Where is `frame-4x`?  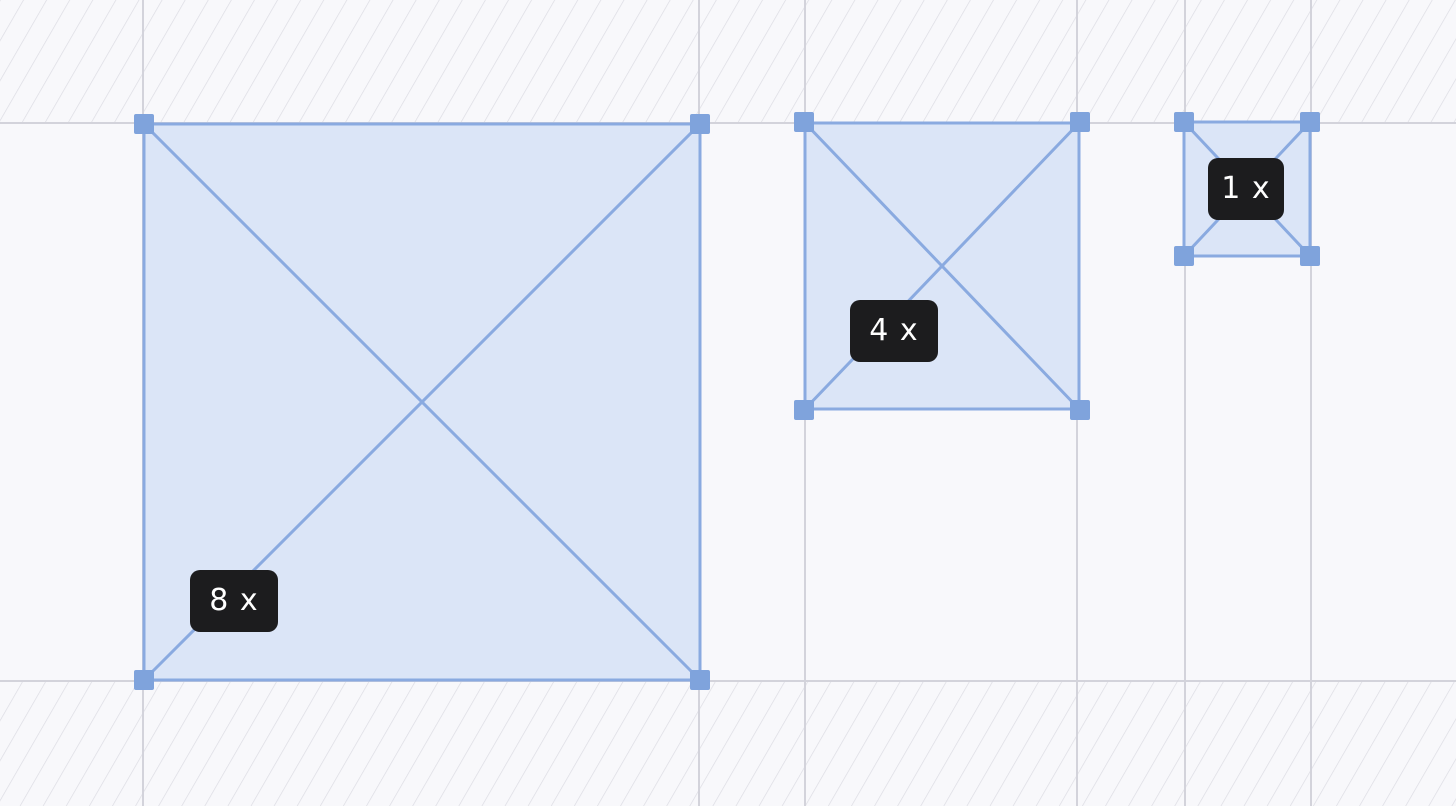
frame-4x is located at coordinates (942, 266).